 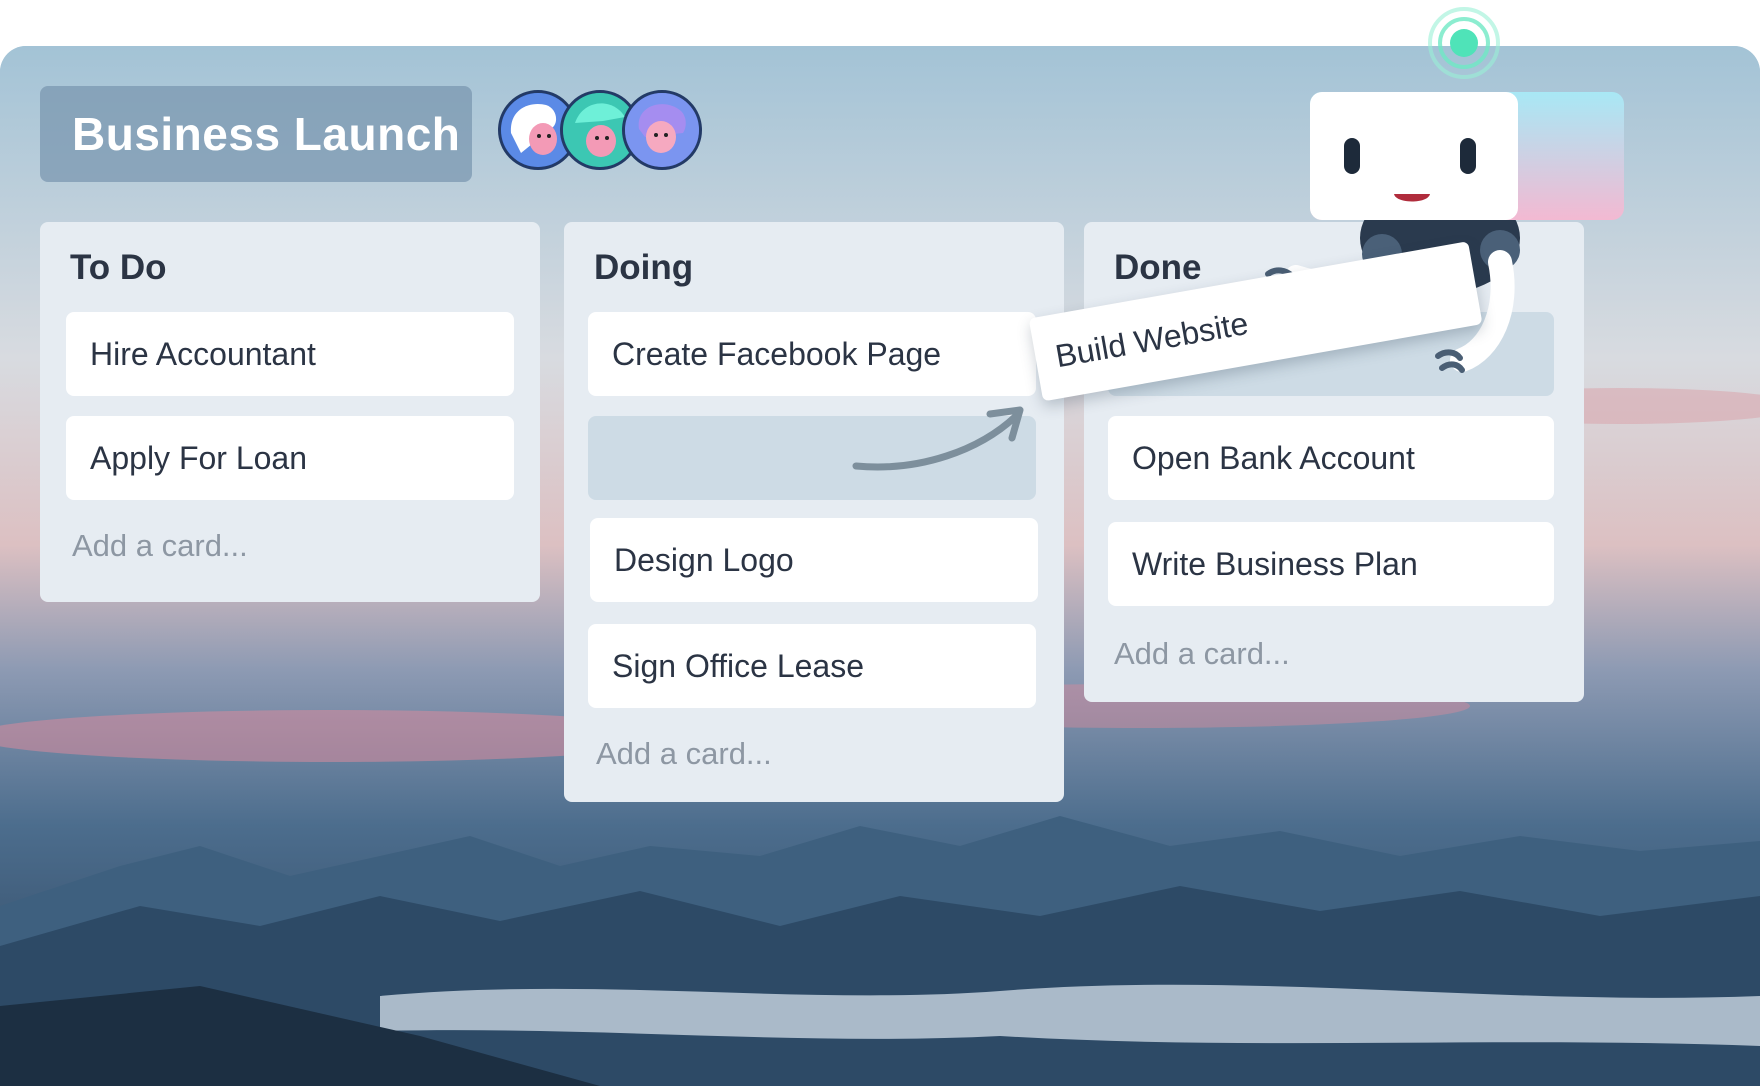 What do you see at coordinates (644, 267) in the screenshot?
I see `list-title: Doing` at bounding box center [644, 267].